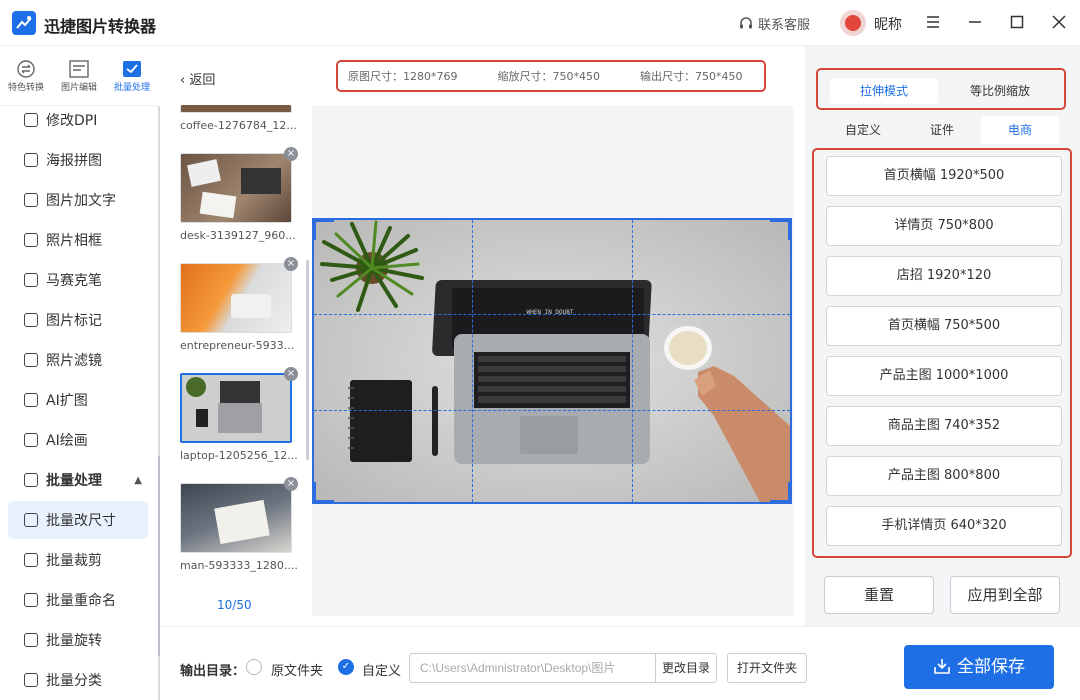 The width and height of the screenshot is (1080, 700). I want to click on preset-button: 商品主图 740*352, so click(944, 426).